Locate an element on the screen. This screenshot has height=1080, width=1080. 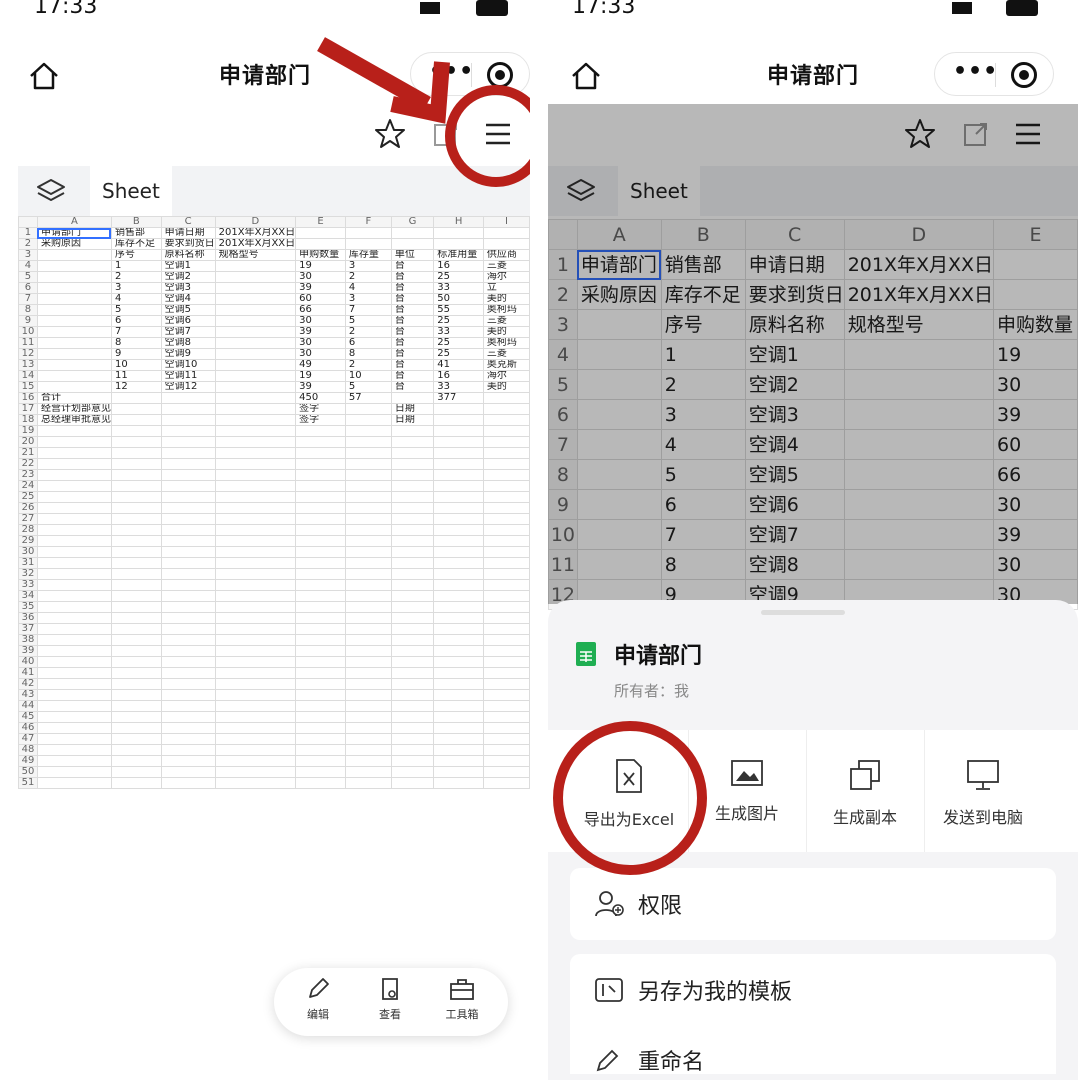
cell: 空调11 is located at coordinates (188, 376).